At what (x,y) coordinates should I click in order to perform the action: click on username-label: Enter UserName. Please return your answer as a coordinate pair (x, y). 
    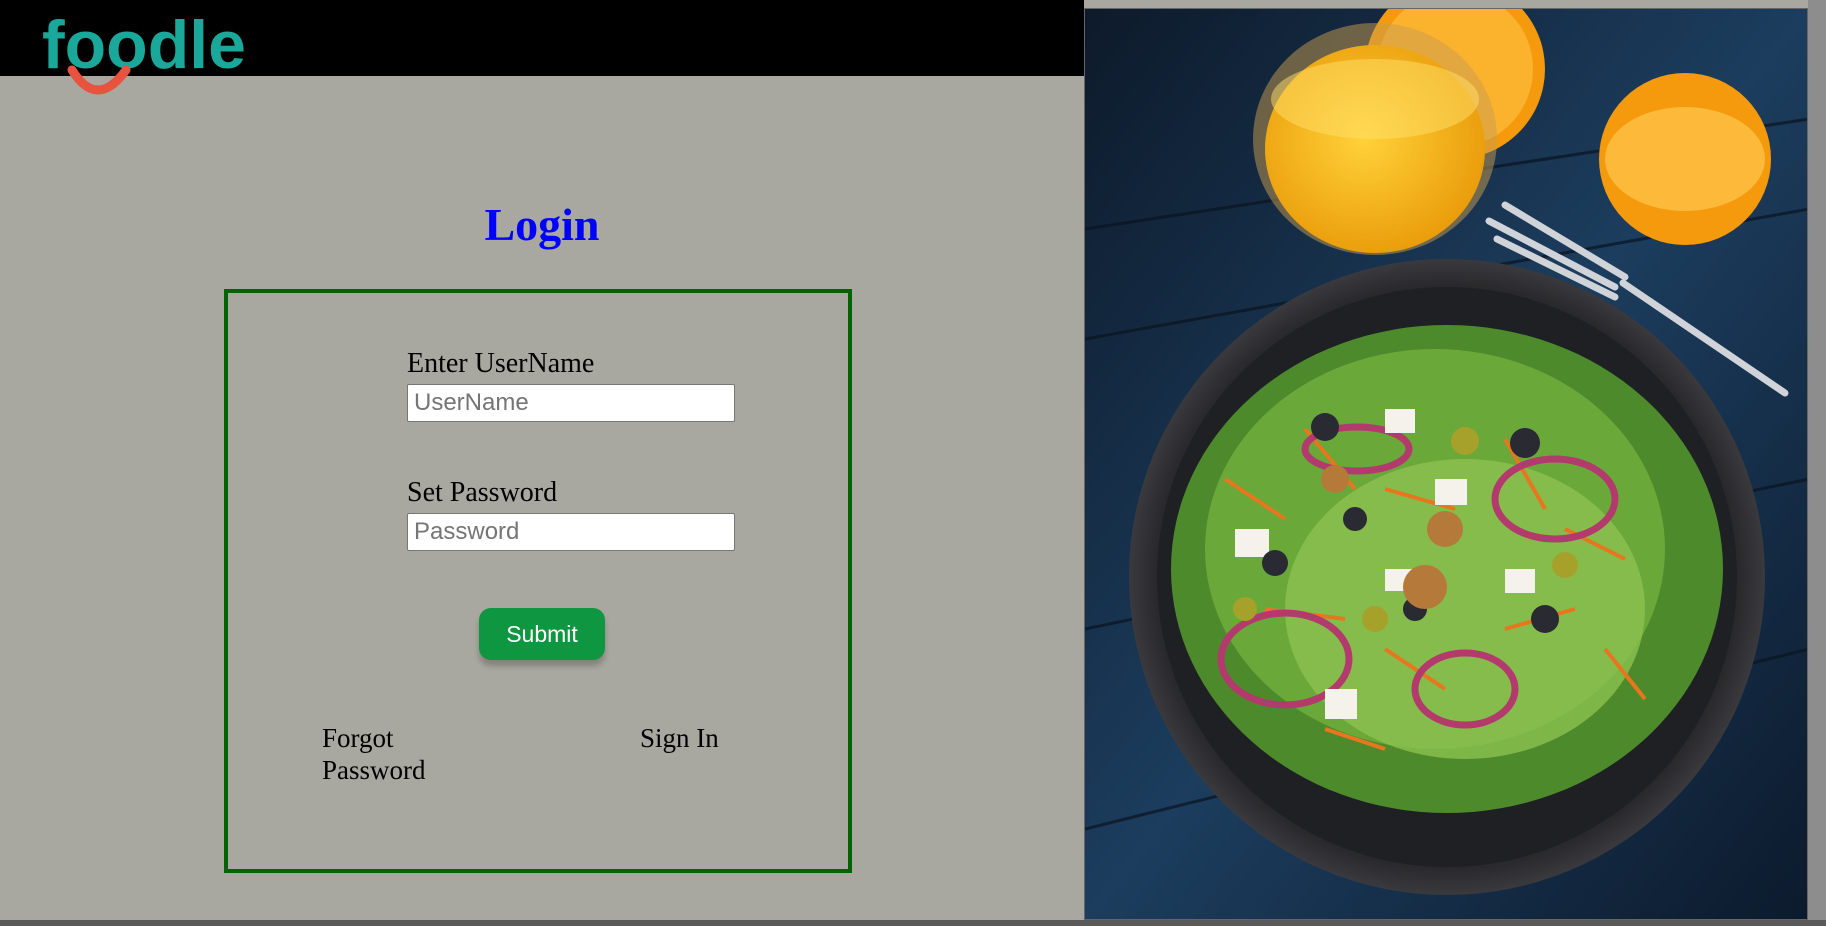
    Looking at the image, I should click on (501, 363).